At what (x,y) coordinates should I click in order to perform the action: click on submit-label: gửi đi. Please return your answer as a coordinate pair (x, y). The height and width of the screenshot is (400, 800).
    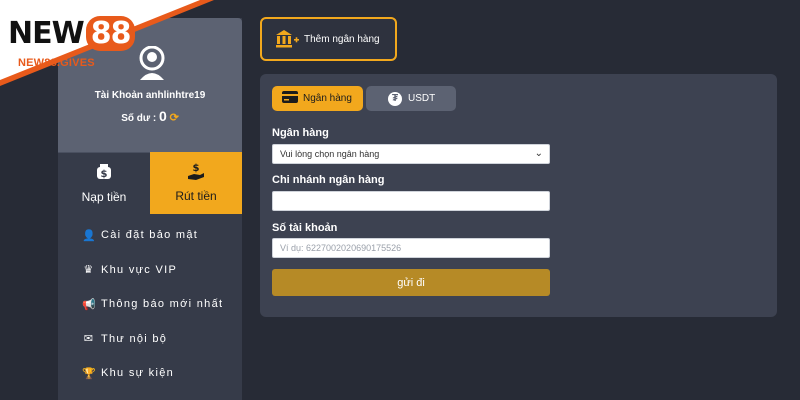
    Looking at the image, I should click on (411, 282).